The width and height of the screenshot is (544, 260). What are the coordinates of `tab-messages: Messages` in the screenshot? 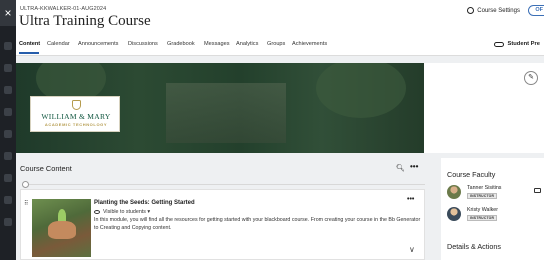 It's located at (217, 44).